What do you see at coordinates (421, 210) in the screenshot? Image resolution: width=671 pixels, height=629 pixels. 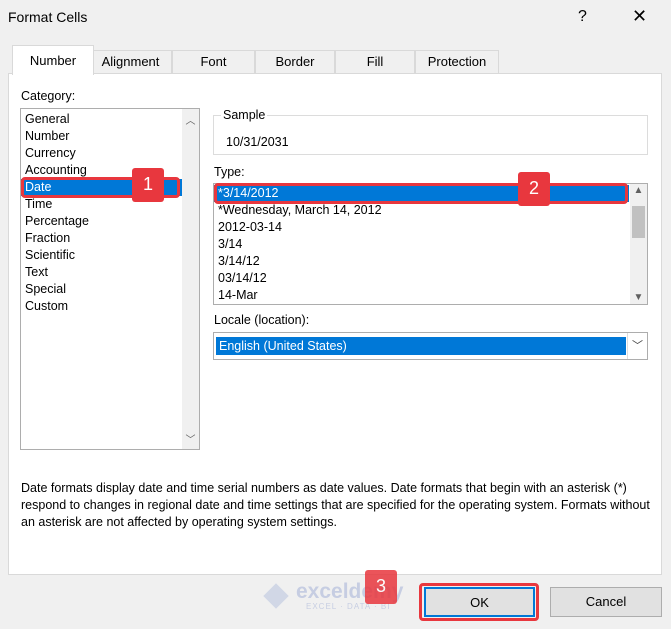 I see `type-item: *Wednesday, March 14, 2012` at bounding box center [421, 210].